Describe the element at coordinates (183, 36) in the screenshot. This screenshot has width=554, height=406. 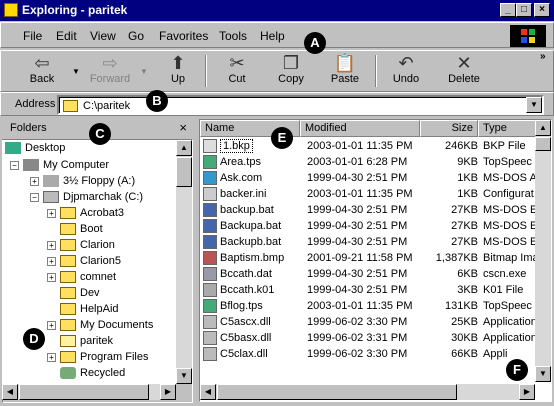
I see `menu-favorites: Favorites` at that location.